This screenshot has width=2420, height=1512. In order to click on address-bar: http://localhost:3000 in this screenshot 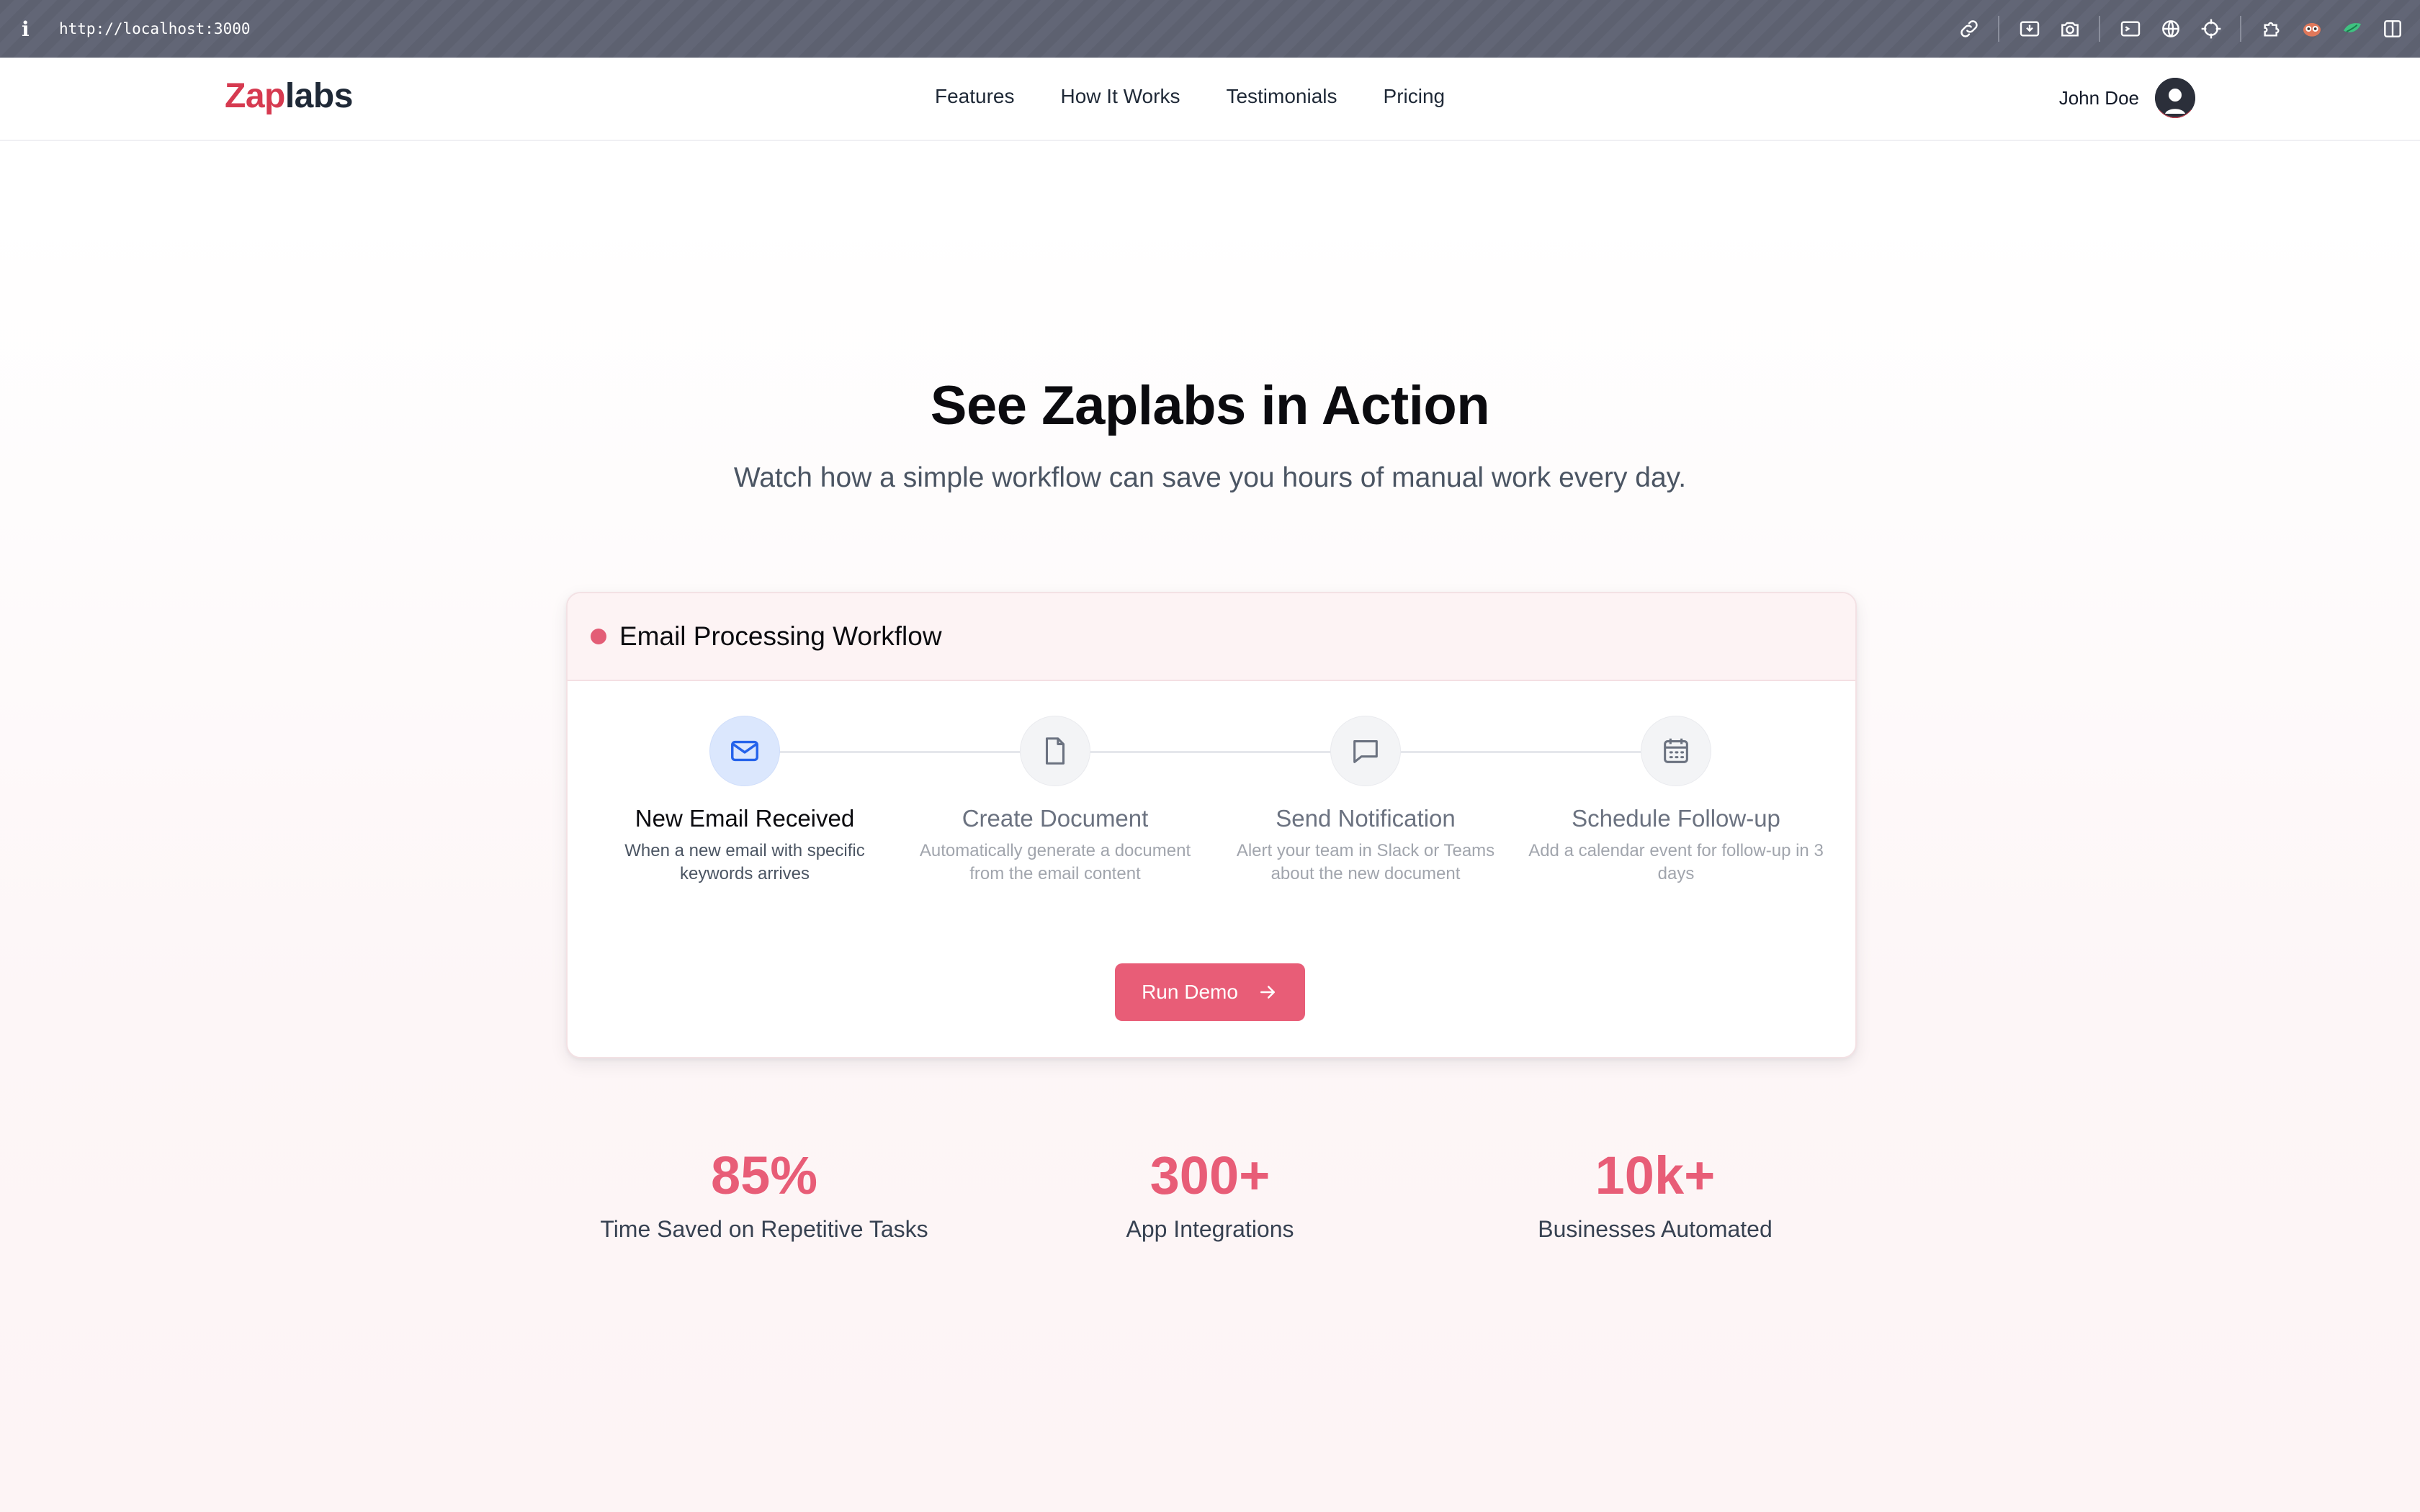, I will do `click(155, 28)`.